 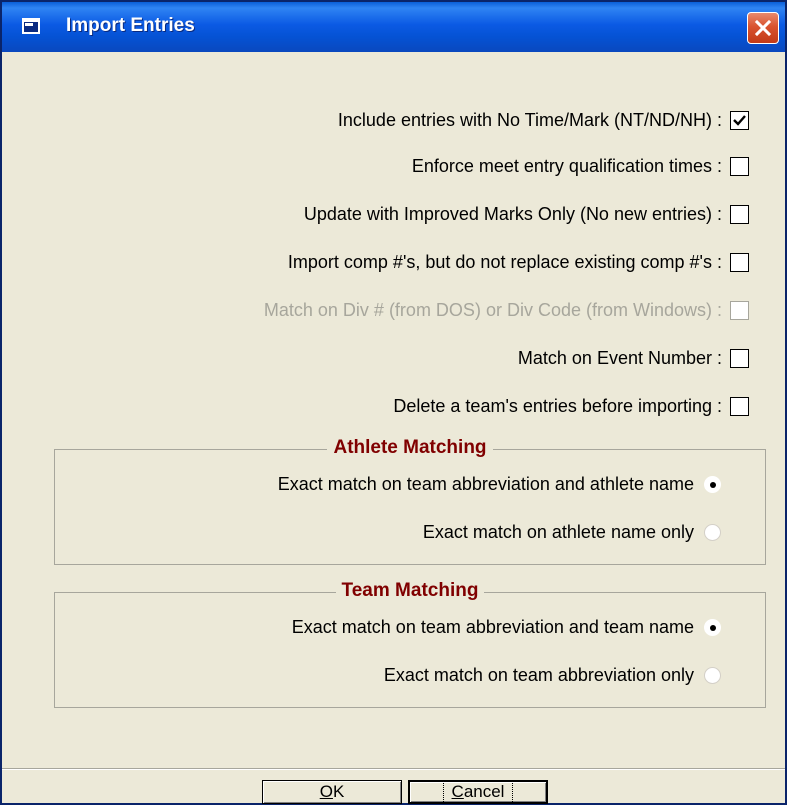 I want to click on delete-team-entries-checkbox, so click(x=739, y=406).